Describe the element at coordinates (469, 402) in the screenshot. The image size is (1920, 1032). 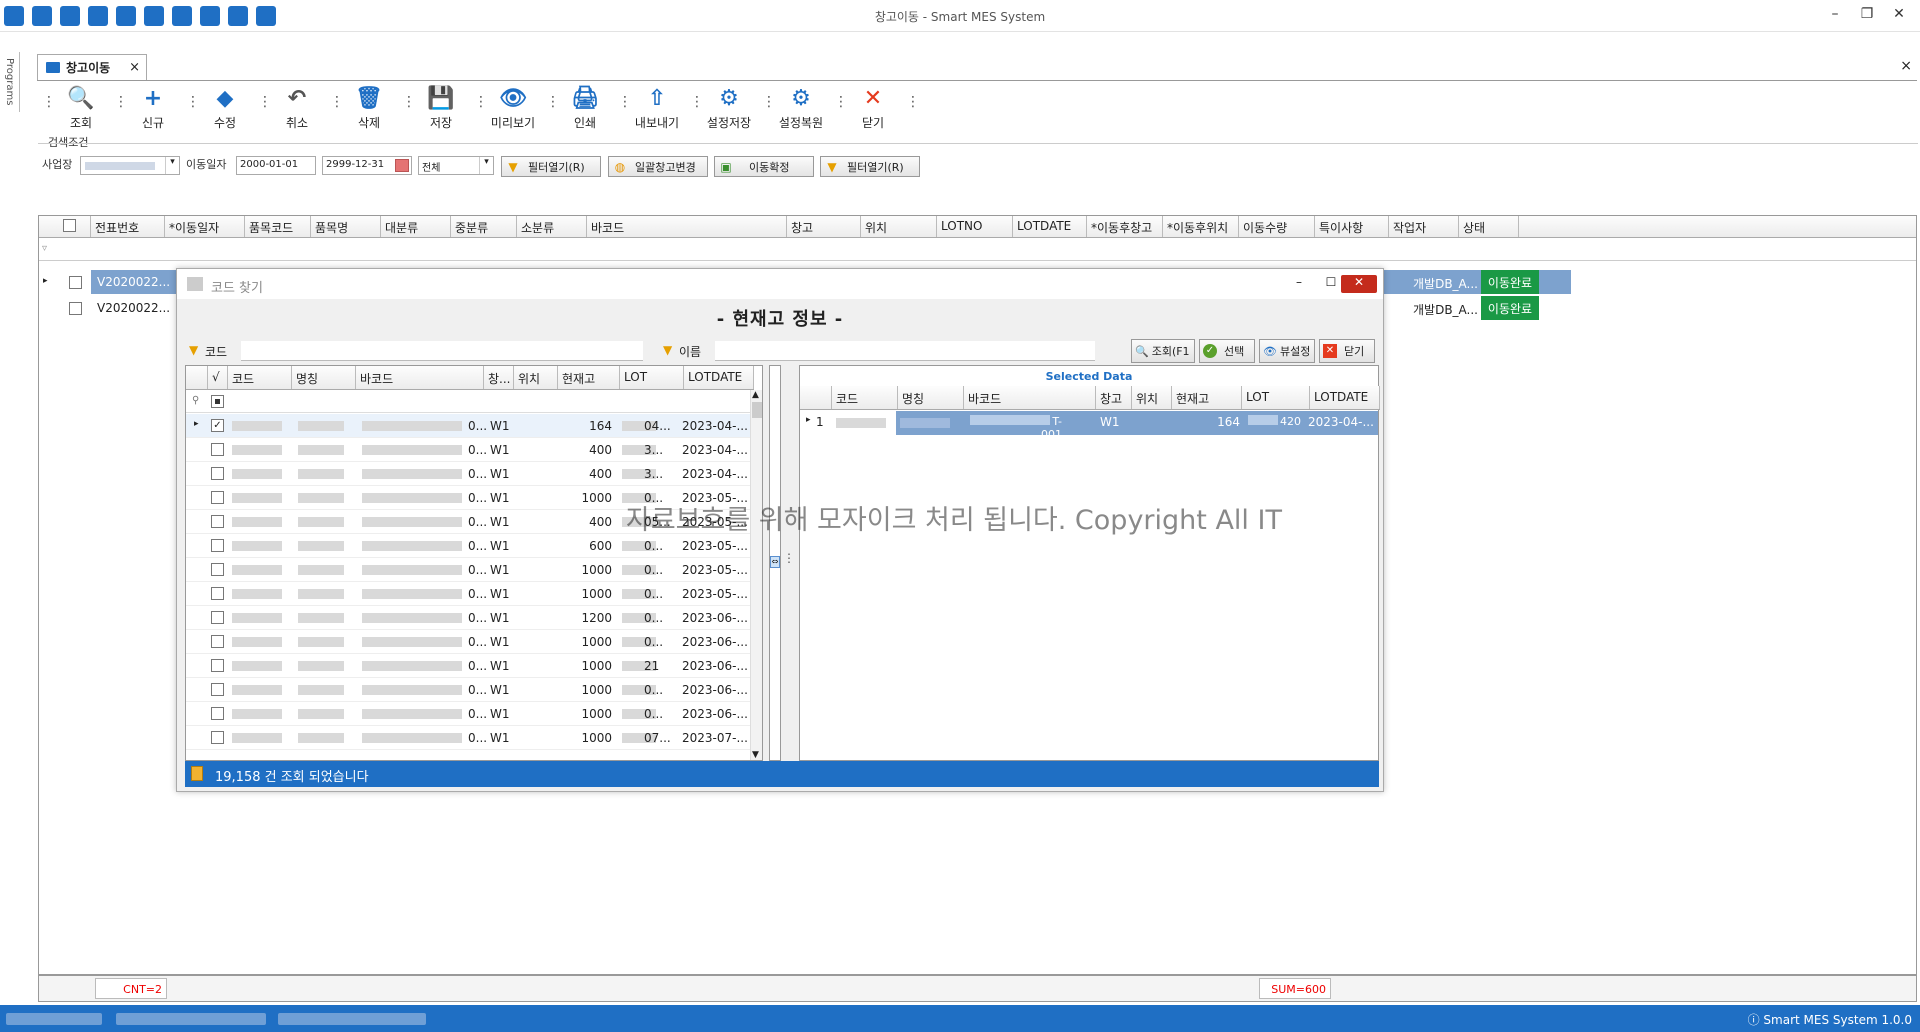
I see `stock-grid-filter-row: ⚲` at that location.